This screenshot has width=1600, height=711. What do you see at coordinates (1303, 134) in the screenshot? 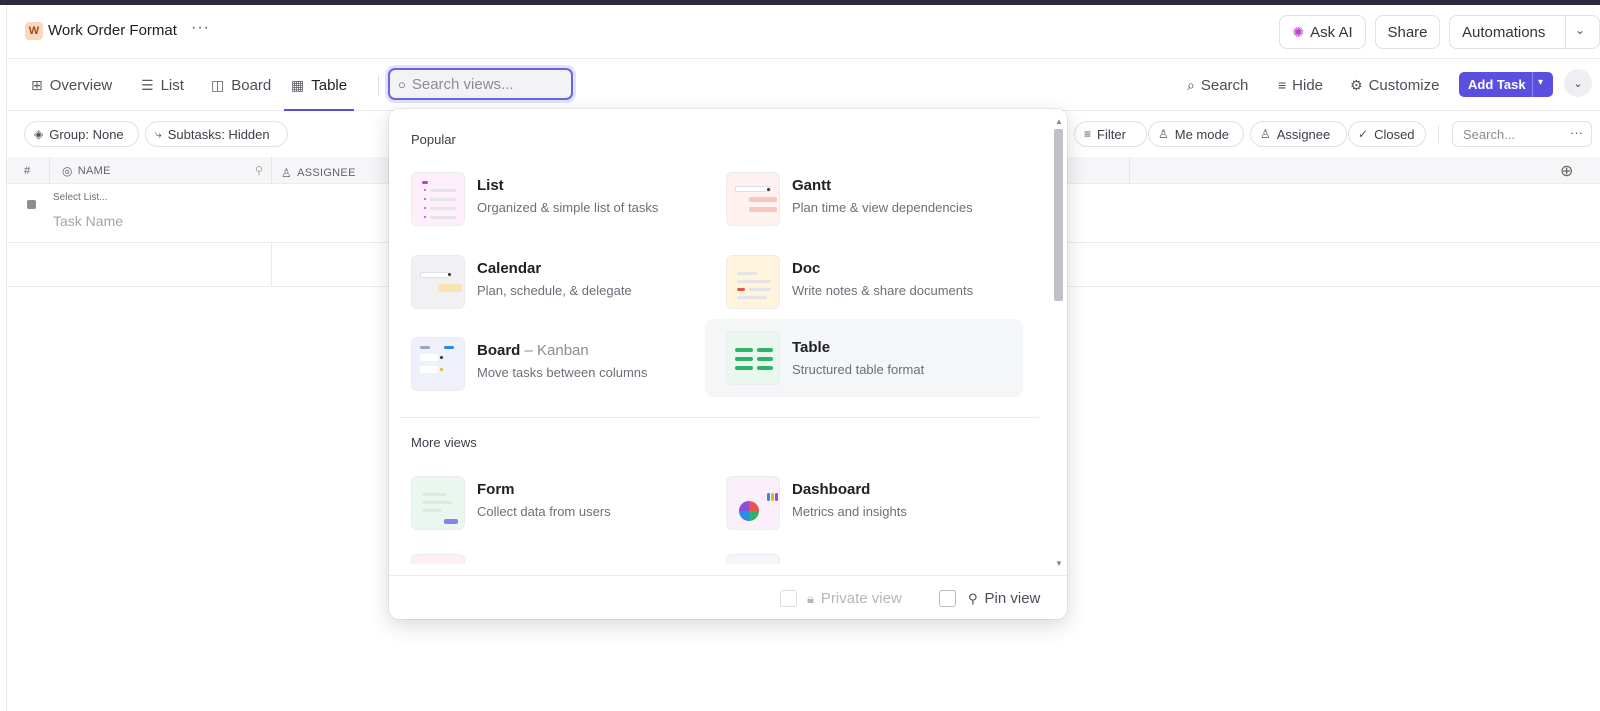
I see `assignee-label: Assignee` at bounding box center [1303, 134].